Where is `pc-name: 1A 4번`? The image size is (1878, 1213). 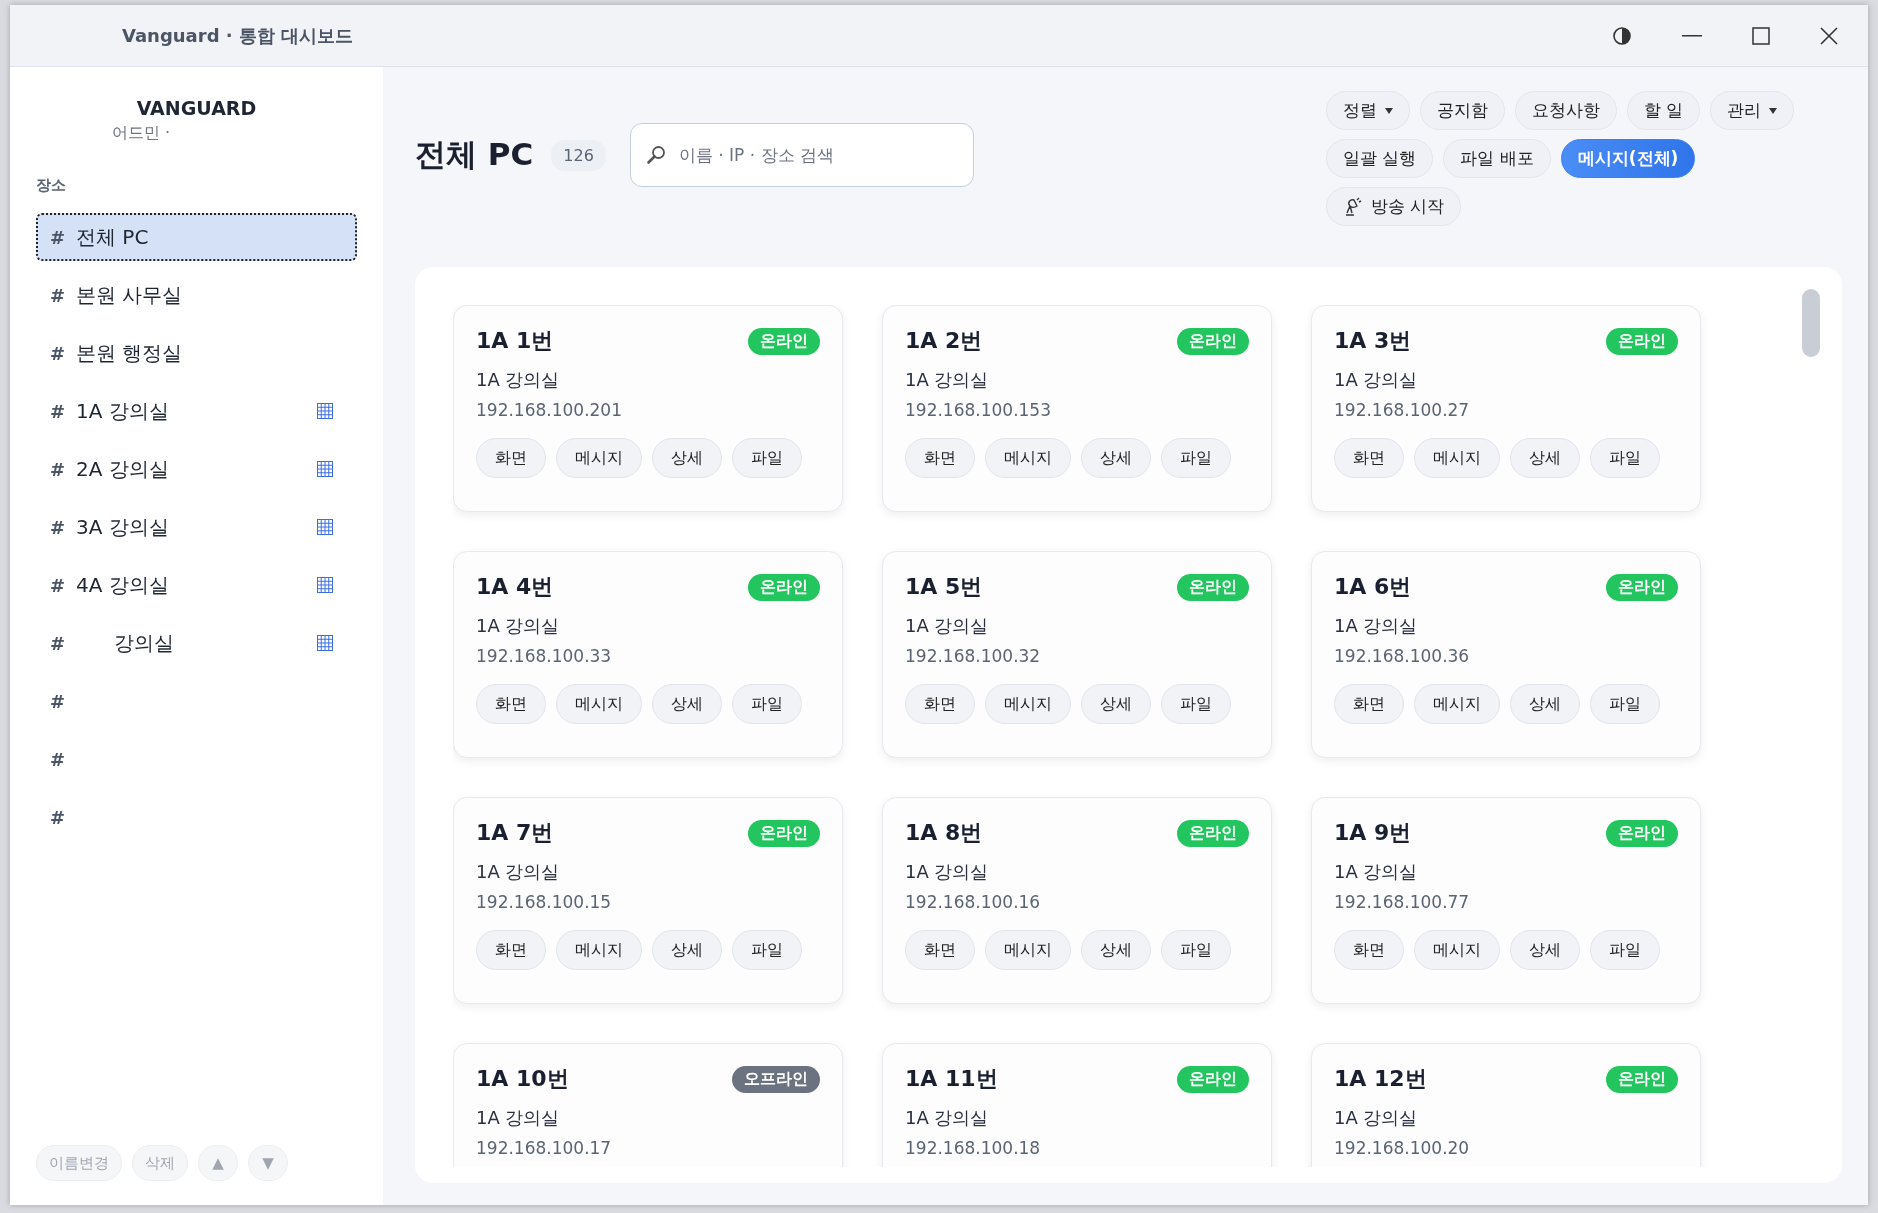 pc-name: 1A 4번 is located at coordinates (515, 587).